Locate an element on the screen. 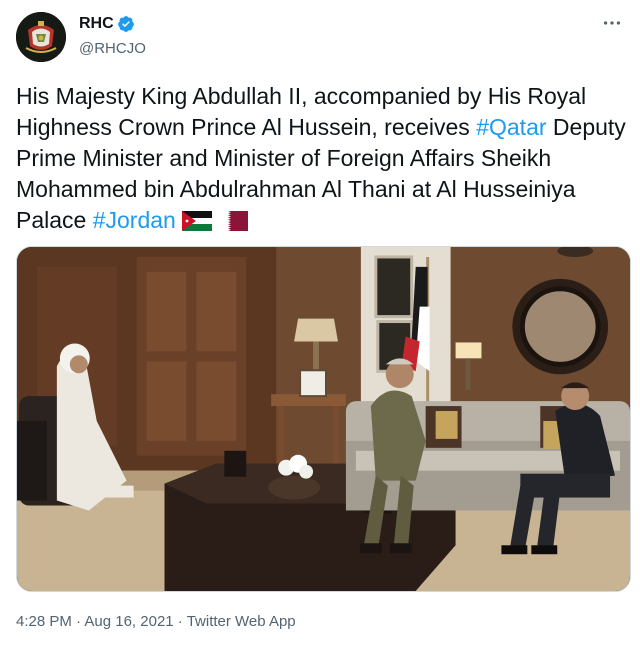  tweet-meta: 4:28 PM · Aug 16, 2021 · Twitter Web App is located at coordinates (156, 622).